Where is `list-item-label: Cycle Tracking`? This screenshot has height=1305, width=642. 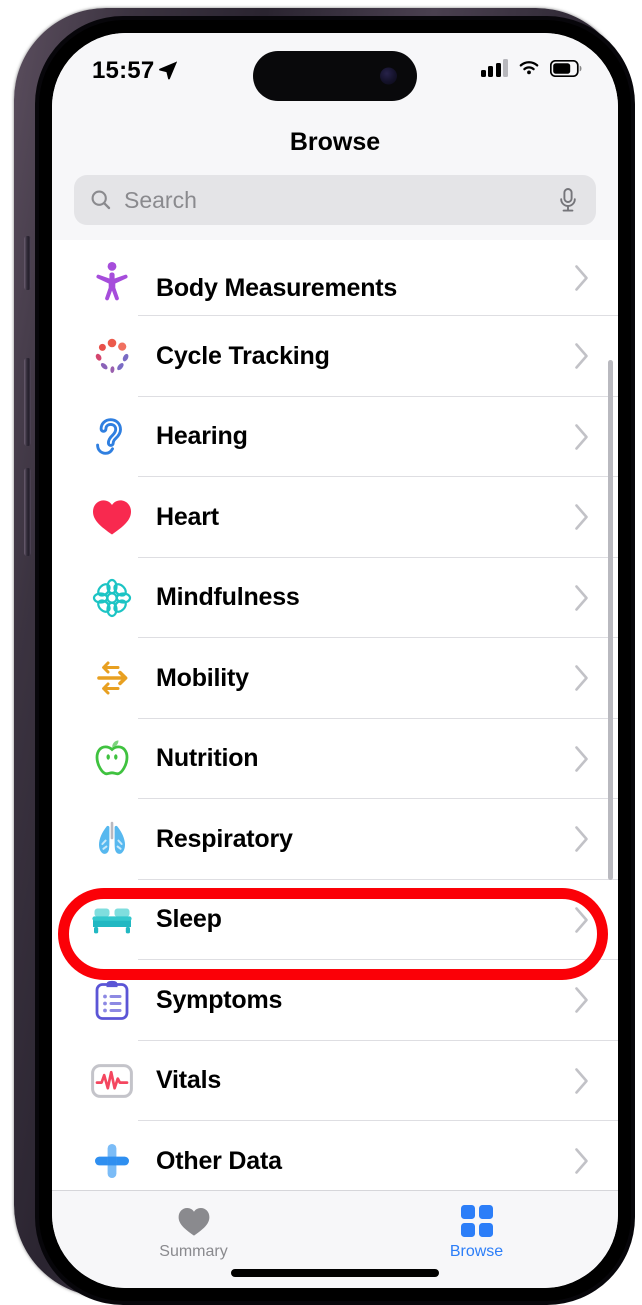
list-item-label: Cycle Tracking is located at coordinates (243, 355).